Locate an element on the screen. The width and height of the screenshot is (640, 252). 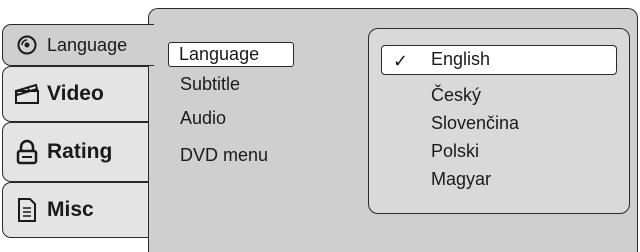
tab-rating: Rating is located at coordinates (76, 152).